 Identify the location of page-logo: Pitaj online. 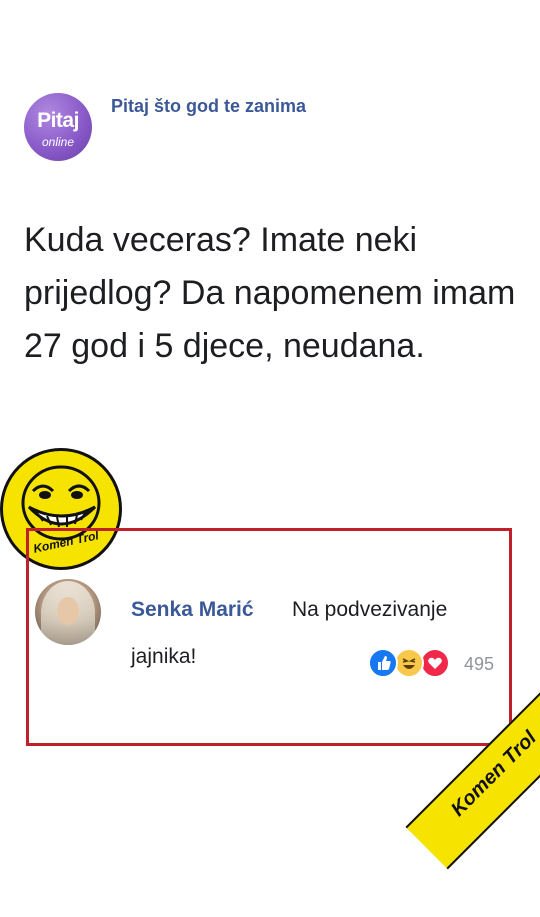
(58, 127).